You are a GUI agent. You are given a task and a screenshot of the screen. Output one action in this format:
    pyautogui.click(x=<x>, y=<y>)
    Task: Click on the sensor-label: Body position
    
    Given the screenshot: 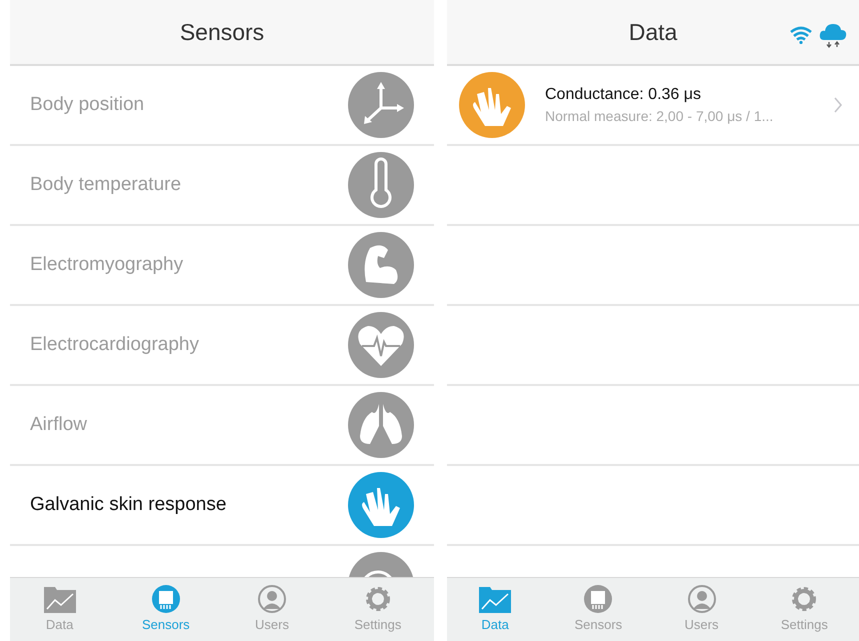 What is the action you would take?
    pyautogui.click(x=87, y=105)
    